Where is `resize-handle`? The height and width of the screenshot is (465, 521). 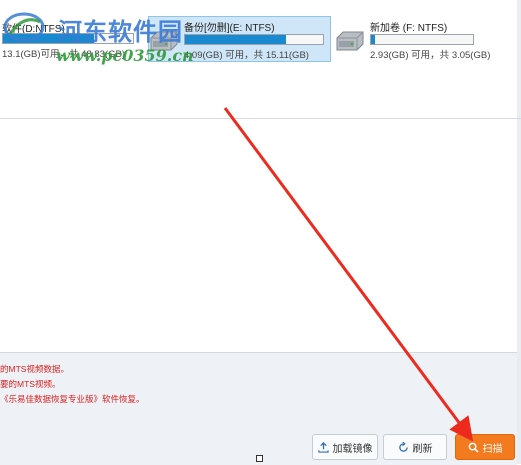 resize-handle is located at coordinates (259, 458).